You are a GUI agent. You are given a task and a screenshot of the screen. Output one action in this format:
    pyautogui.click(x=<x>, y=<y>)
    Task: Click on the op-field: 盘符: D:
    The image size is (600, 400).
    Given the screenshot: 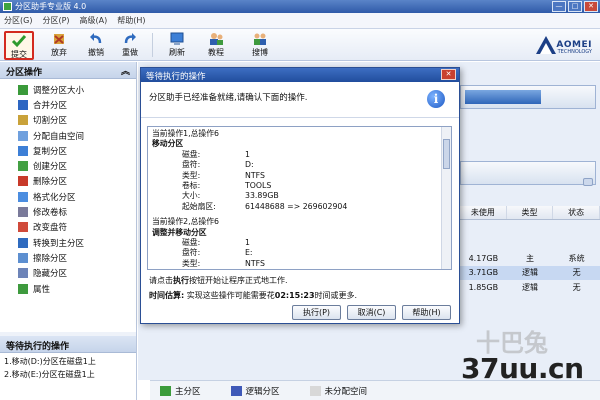 What is the action you would take?
    pyautogui.click(x=218, y=165)
    